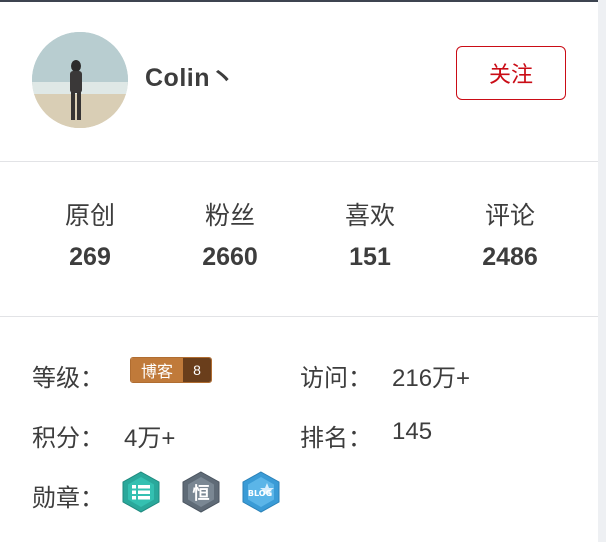 Image resolution: width=606 pixels, height=542 pixels. Describe the element at coordinates (141, 492) in the screenshot. I see `list-medal-icon` at that location.